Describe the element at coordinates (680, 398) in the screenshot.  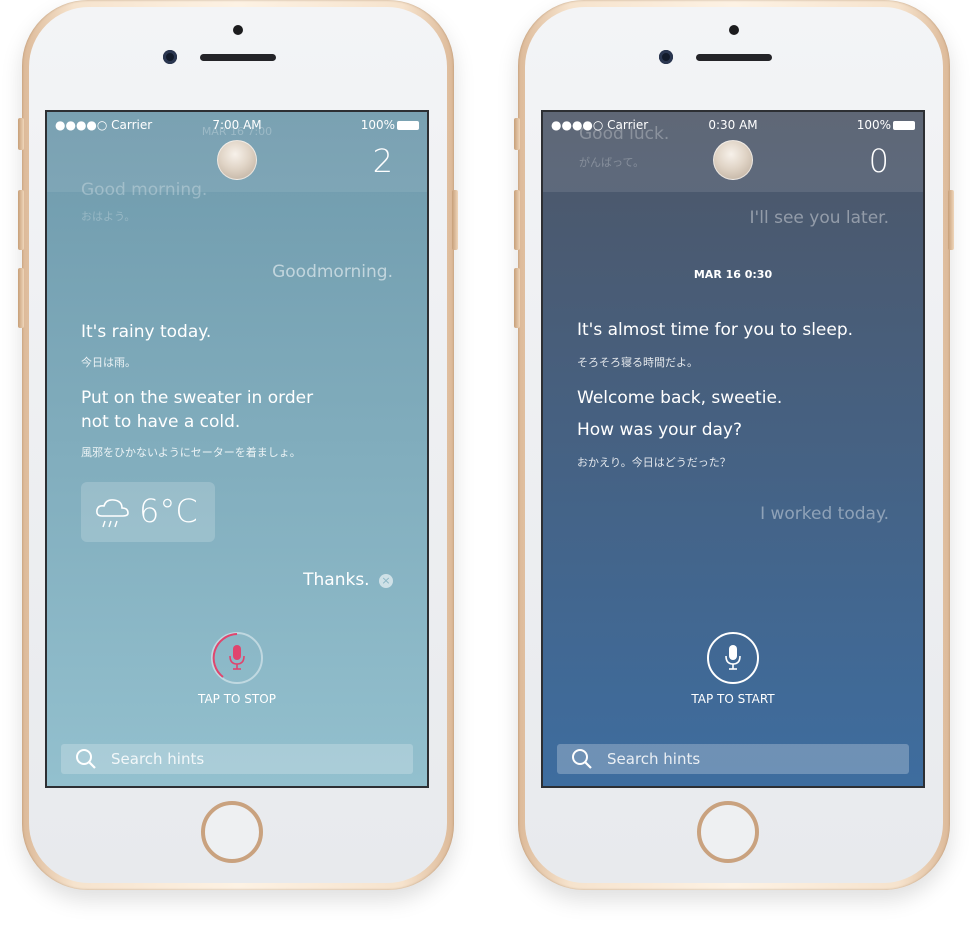
I see `message-text: Welcome back, sweetie.` at that location.